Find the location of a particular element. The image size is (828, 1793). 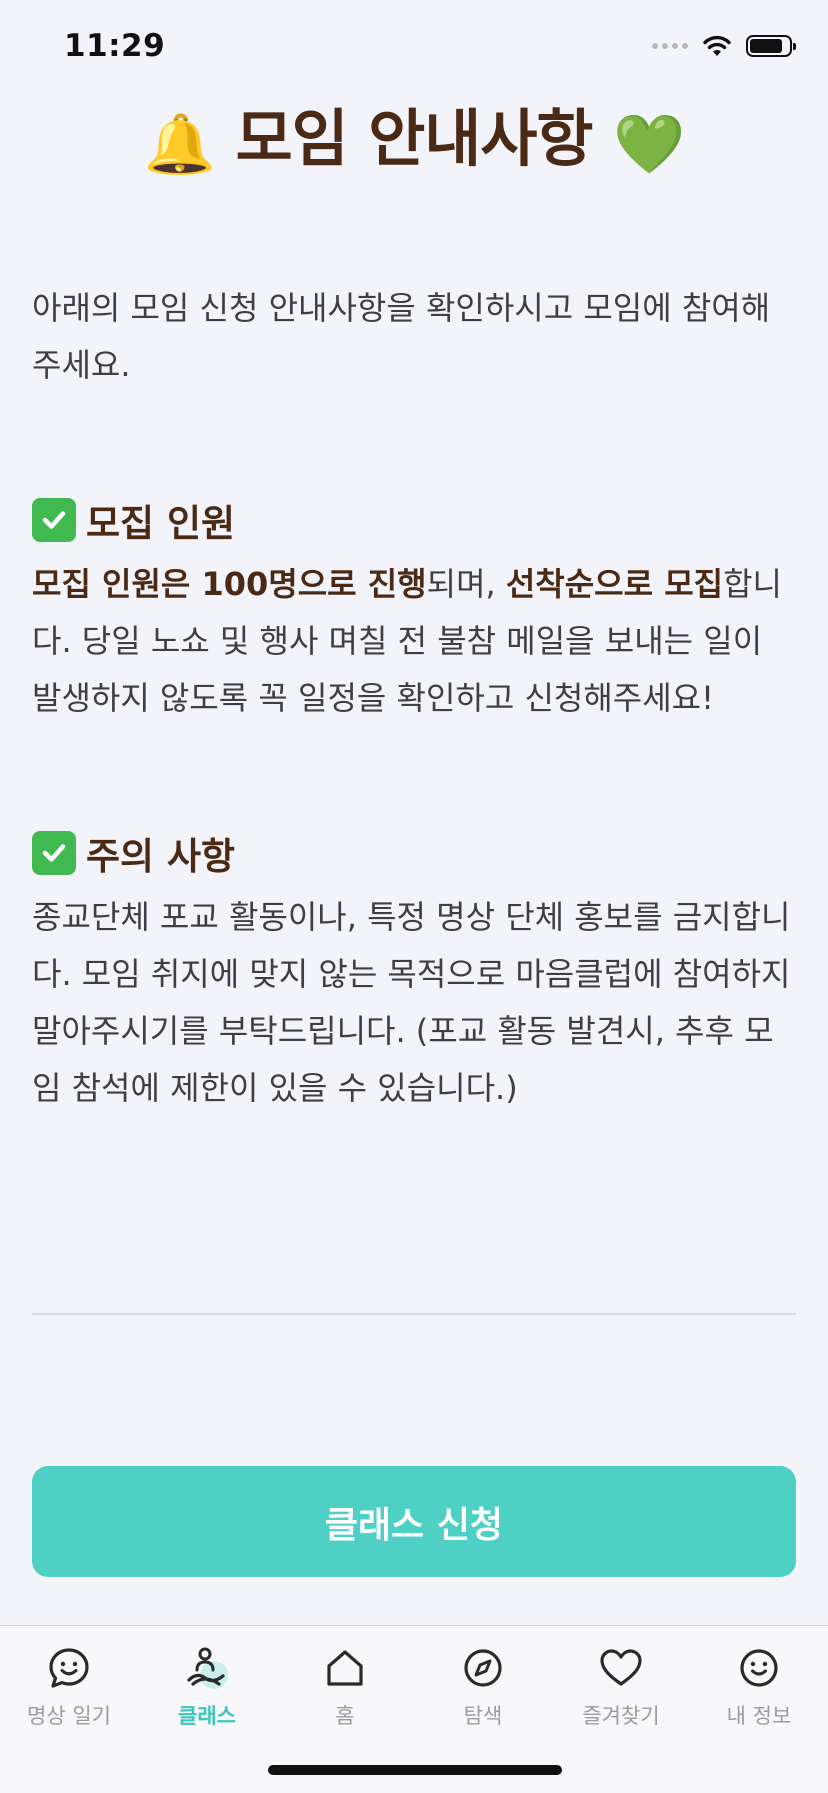

intro-text: 아래의 모임 신청 안내사항을 확인하시고 모임에 참여해주세요. is located at coordinates (401, 336).